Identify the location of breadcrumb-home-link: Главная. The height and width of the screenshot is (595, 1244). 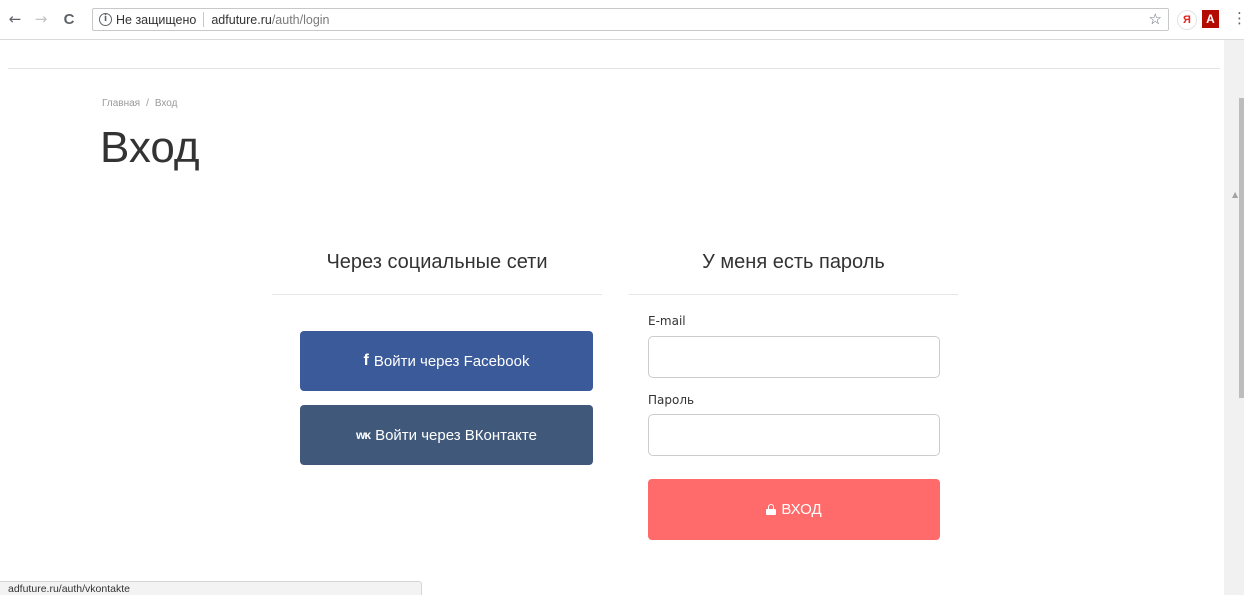
(121, 103).